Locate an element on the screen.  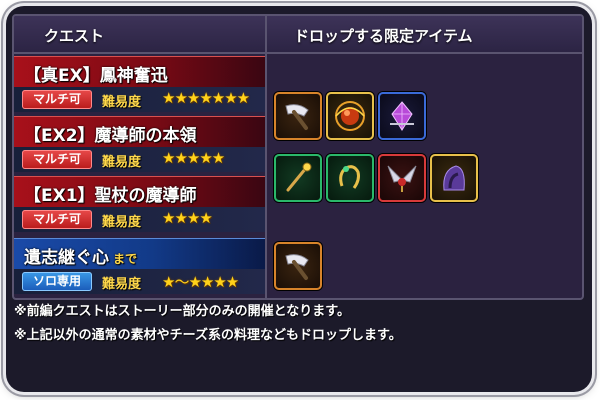
quest-row-ex1: 【EX1】聖杖の魔導師 マルチ可 難易度 ★★★★ is located at coordinates (139, 204).